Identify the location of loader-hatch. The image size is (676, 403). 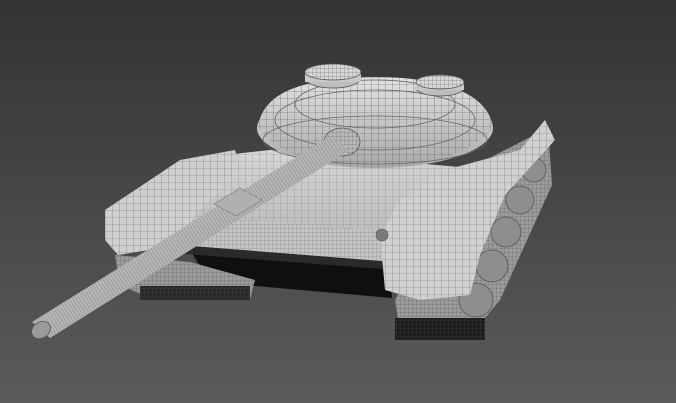
(440, 85).